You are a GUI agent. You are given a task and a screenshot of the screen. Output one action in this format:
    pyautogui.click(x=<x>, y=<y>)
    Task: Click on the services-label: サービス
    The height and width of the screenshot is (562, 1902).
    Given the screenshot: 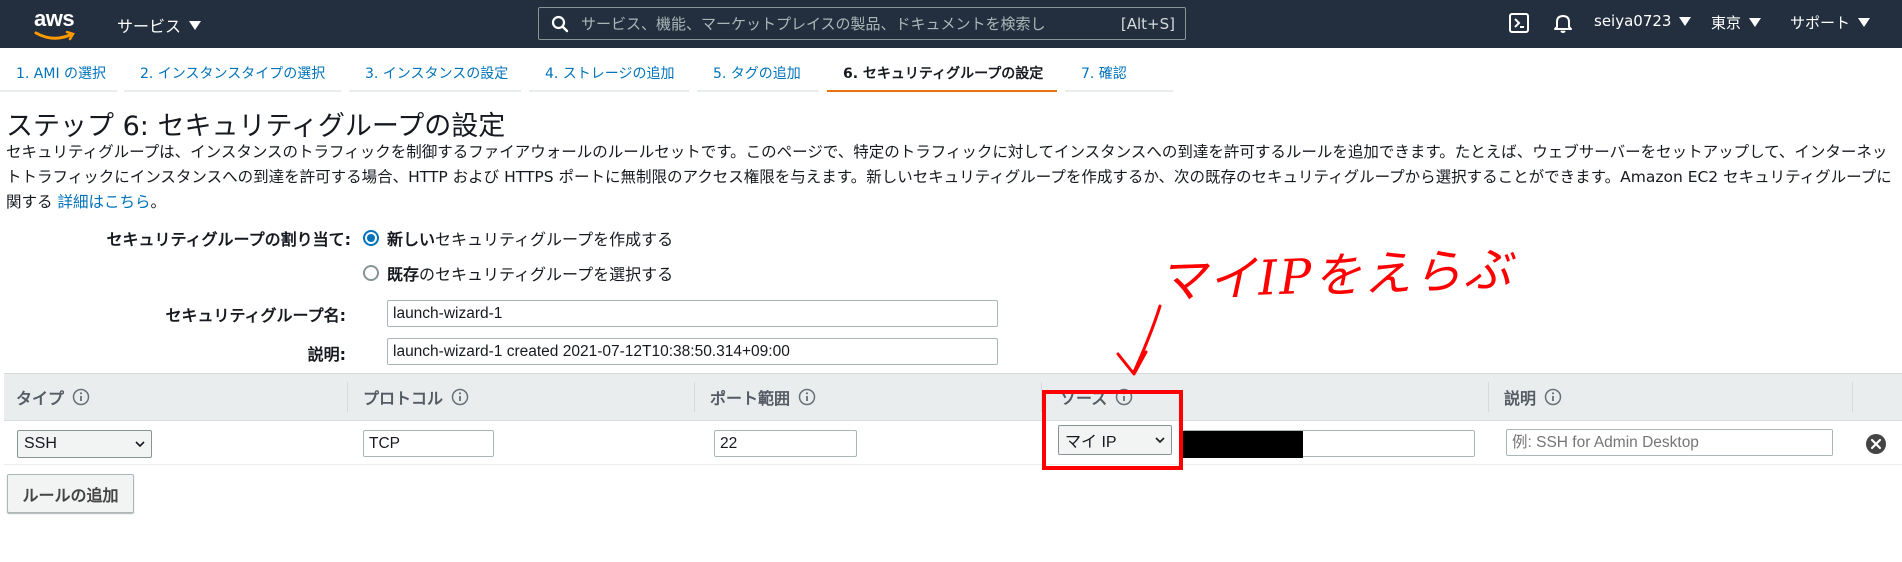 What is the action you would take?
    pyautogui.click(x=149, y=26)
    